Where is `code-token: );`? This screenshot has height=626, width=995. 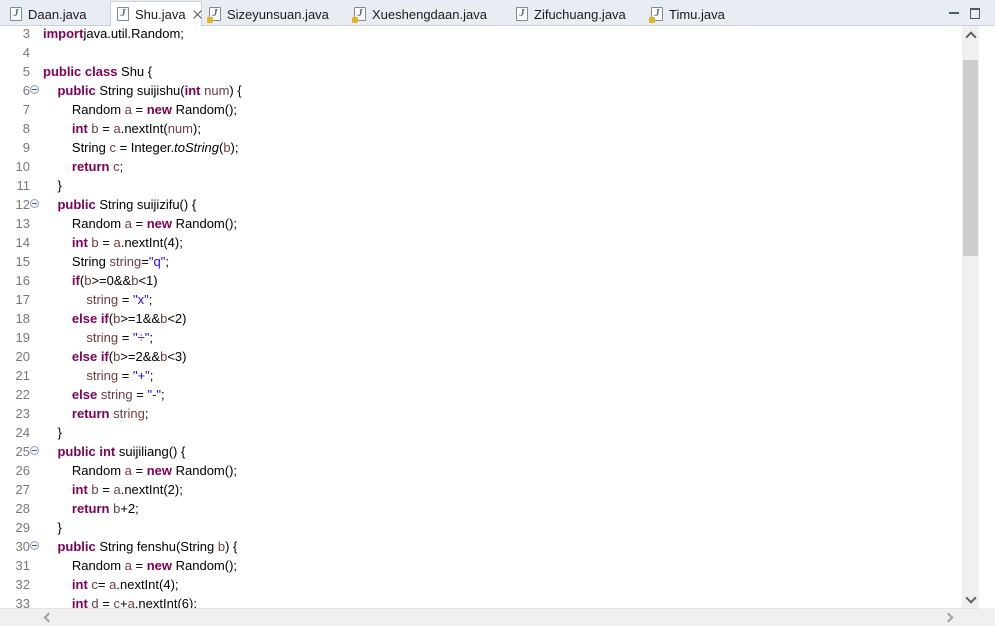
code-token: ); is located at coordinates (234, 147).